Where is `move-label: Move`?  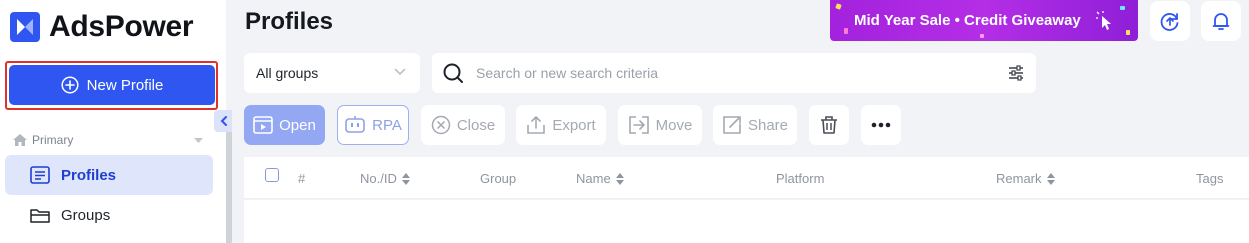 move-label: Move is located at coordinates (674, 125).